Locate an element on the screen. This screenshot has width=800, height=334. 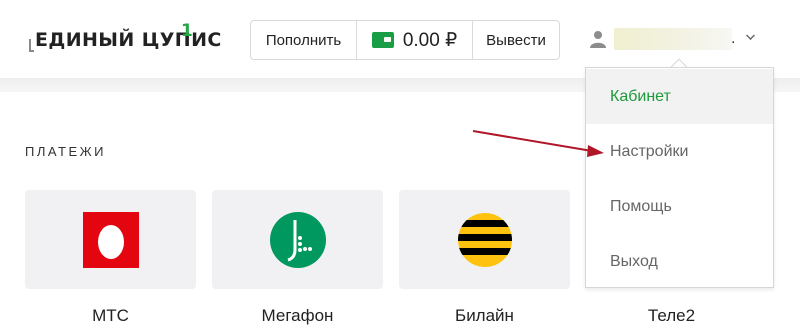
user-icon is located at coordinates (598, 39).